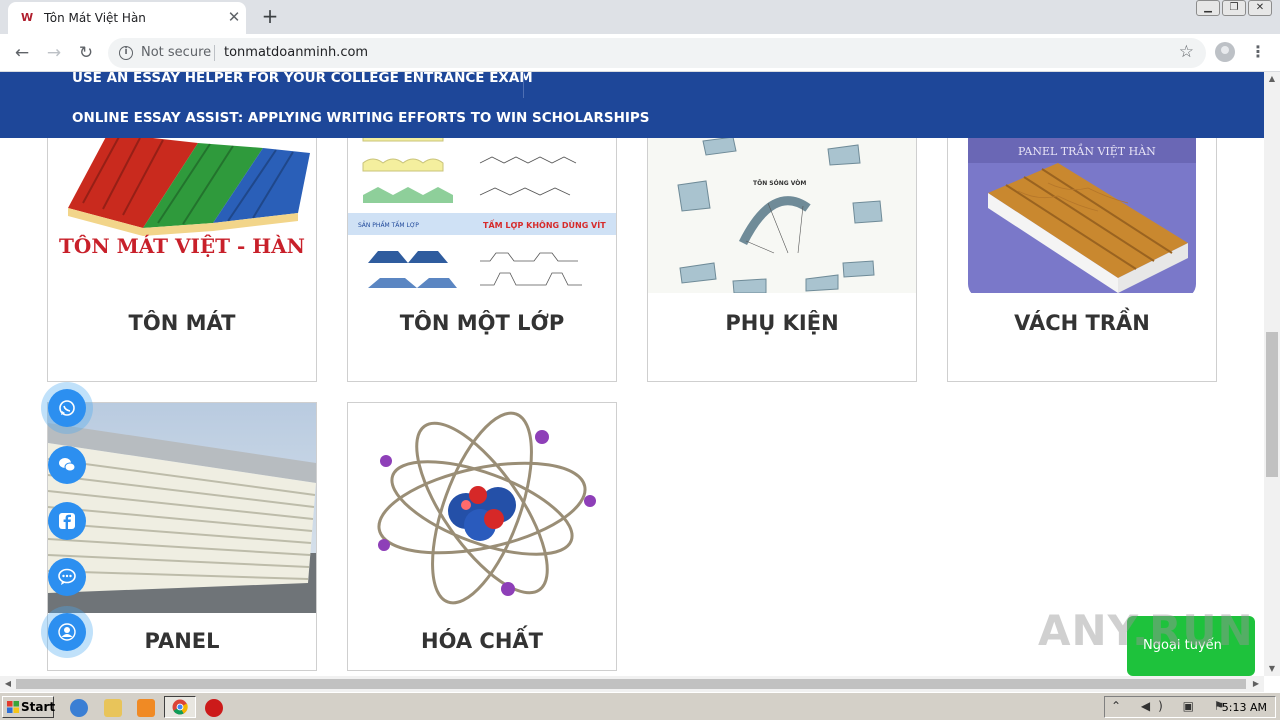 The image size is (1280, 720). I want to click on close-window-button: ✕, so click(1260, 8).